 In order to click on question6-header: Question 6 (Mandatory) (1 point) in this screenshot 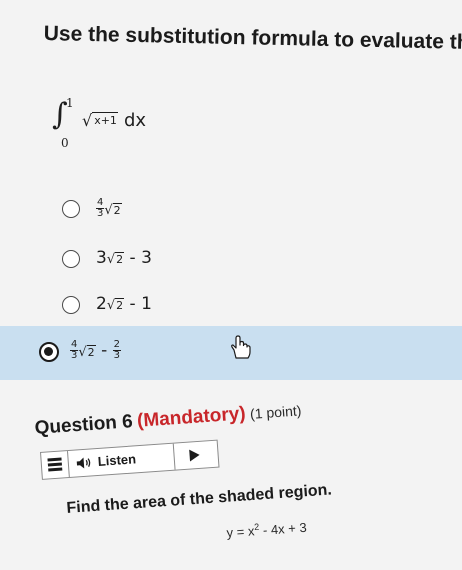, I will do `click(168, 419)`.